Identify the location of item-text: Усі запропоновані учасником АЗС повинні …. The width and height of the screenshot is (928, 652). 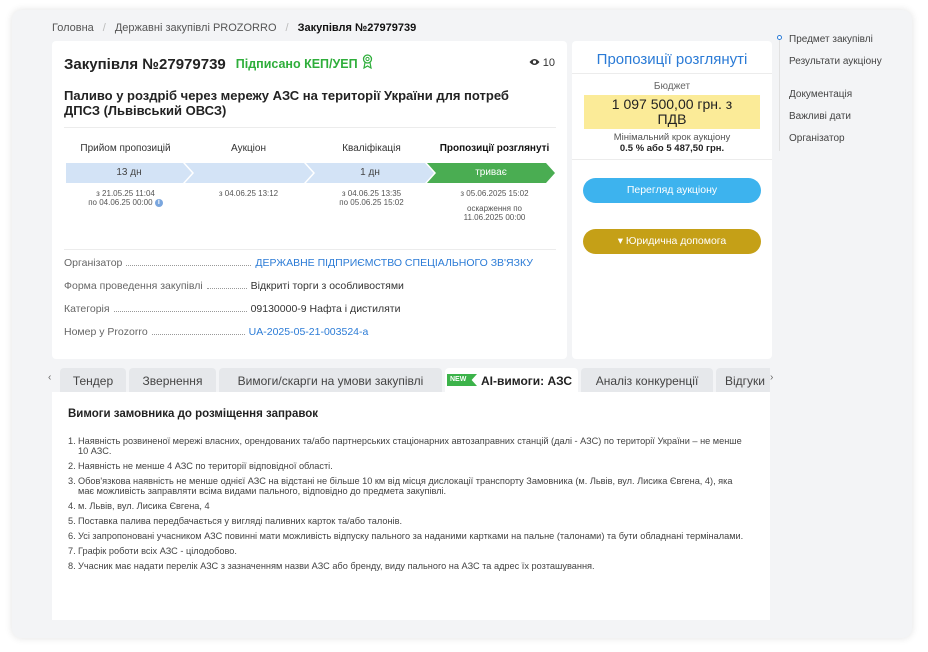
(411, 536).